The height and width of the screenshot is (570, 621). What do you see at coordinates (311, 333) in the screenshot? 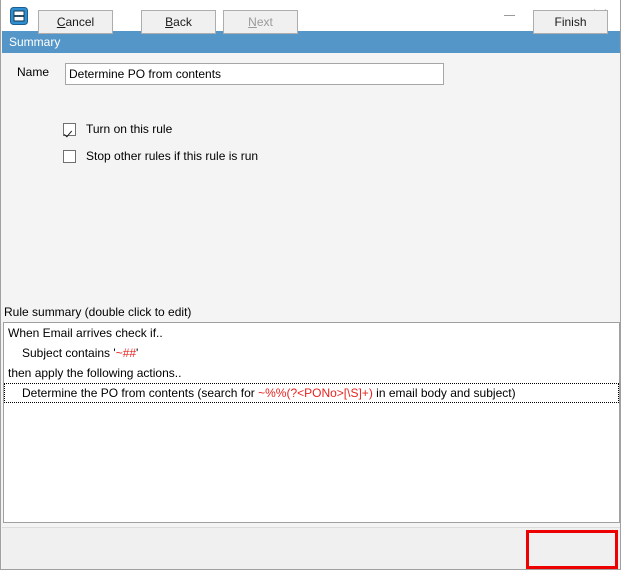
I see `rule-summary-line: When Email arrives check if..` at bounding box center [311, 333].